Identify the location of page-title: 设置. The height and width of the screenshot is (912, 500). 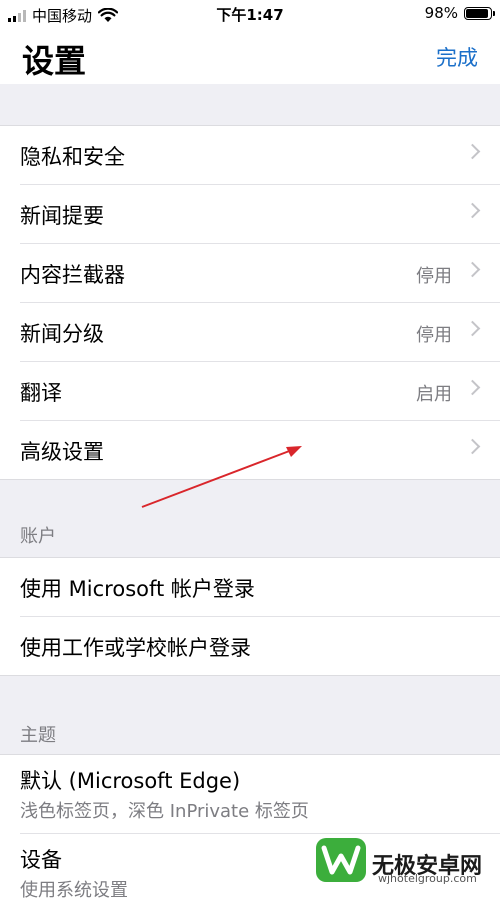
(54, 61).